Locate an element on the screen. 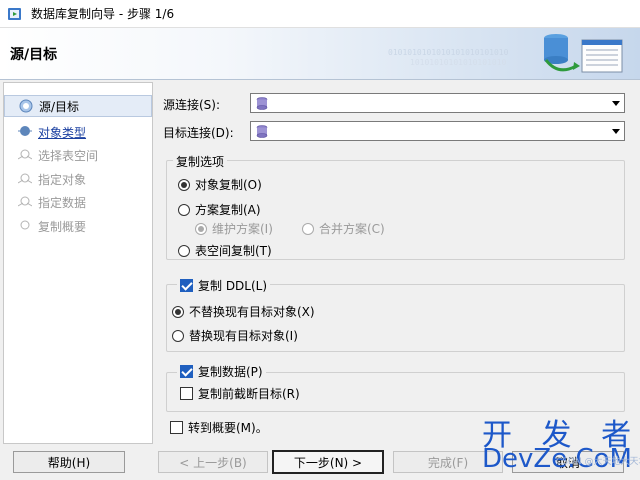 Image resolution: width=640 pixels, height=480 pixels. replace-option: 替换现有目标对象(I) is located at coordinates (235, 335).